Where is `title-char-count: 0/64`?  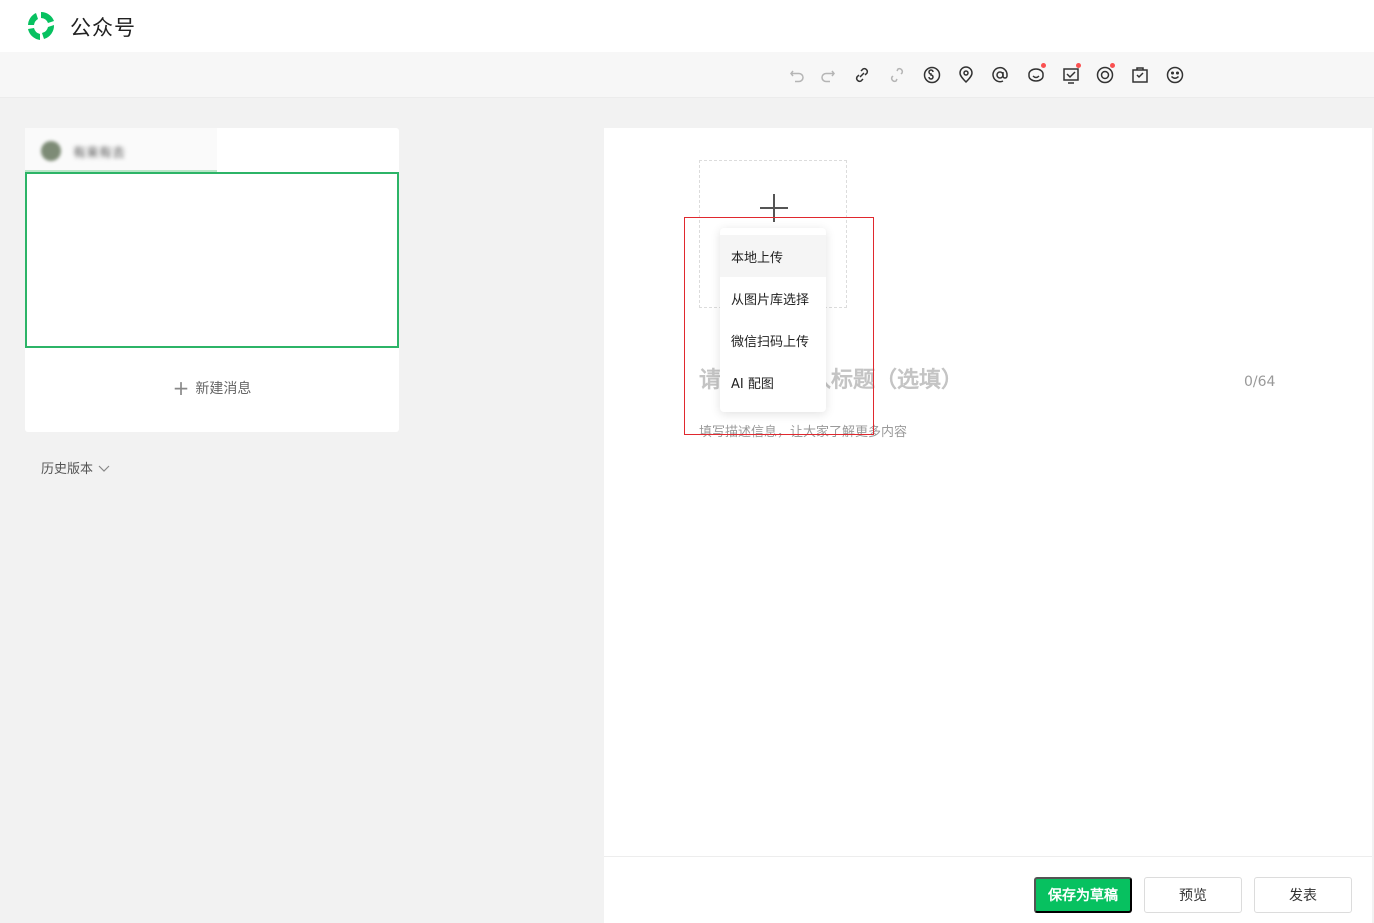
title-char-count: 0/64 is located at coordinates (1260, 382).